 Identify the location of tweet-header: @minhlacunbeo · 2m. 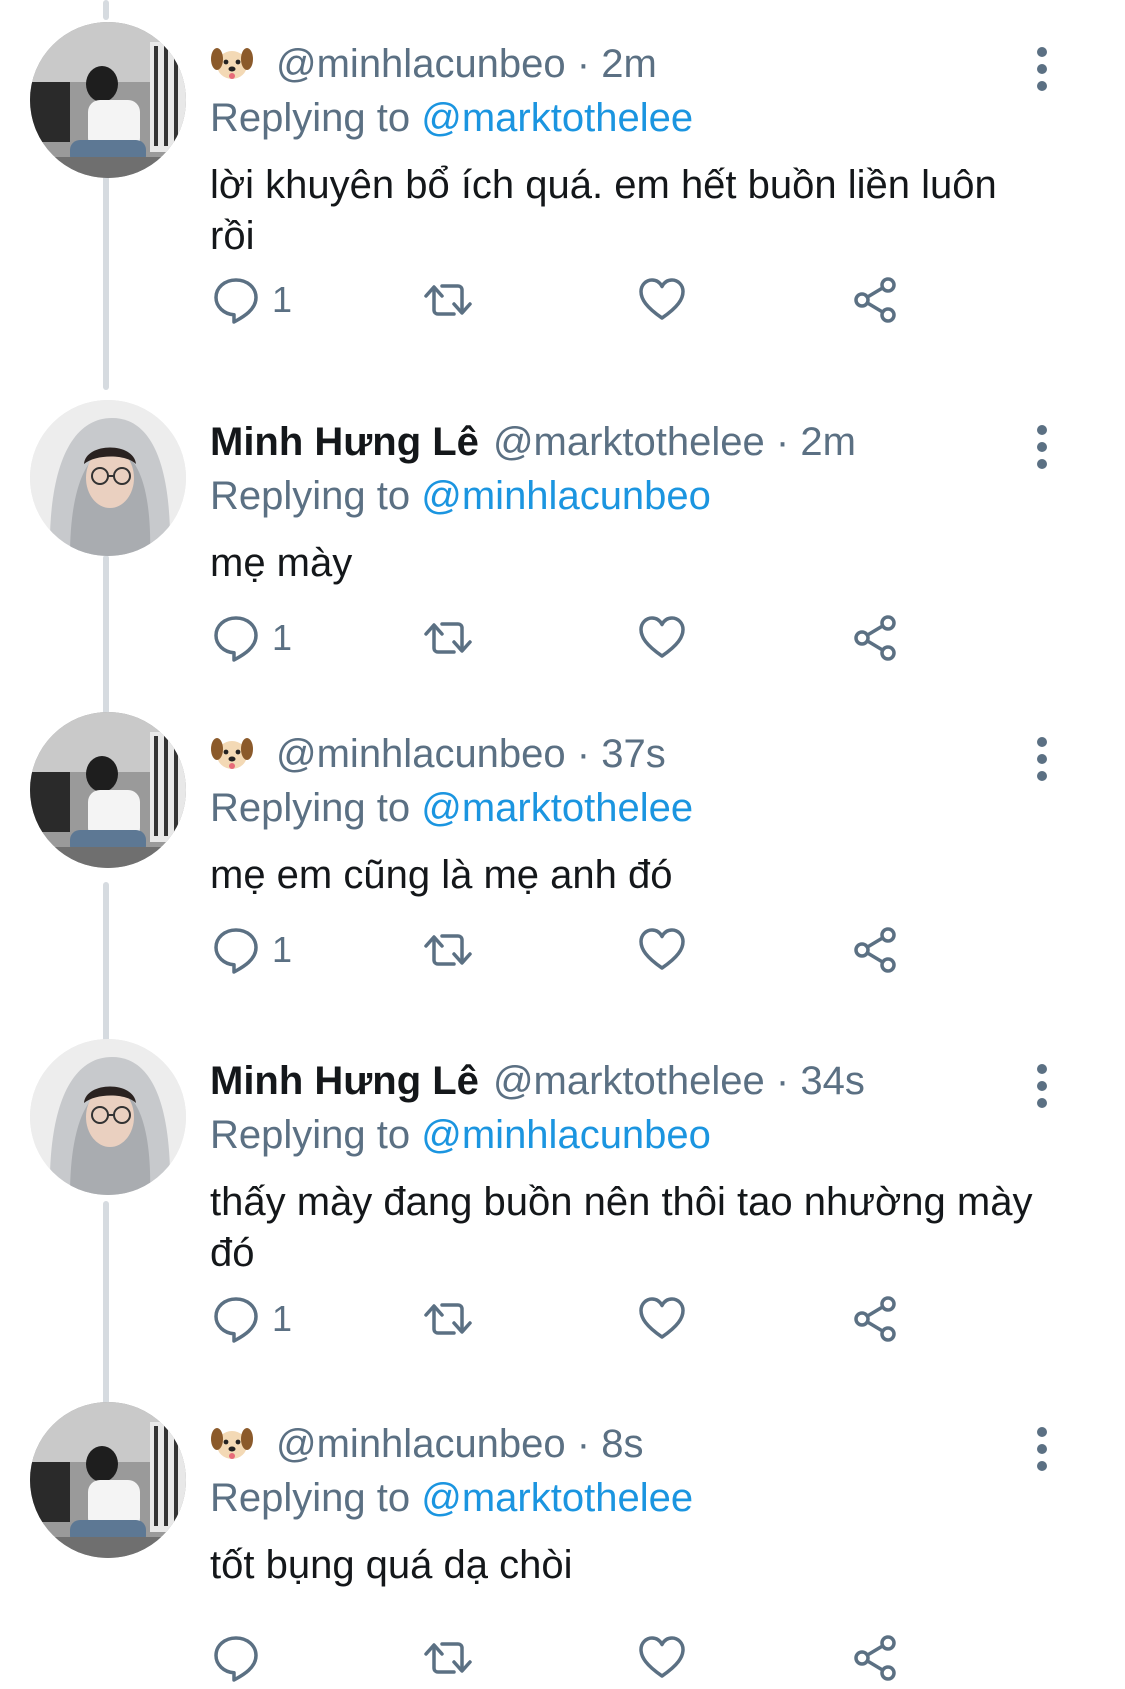
(617, 64).